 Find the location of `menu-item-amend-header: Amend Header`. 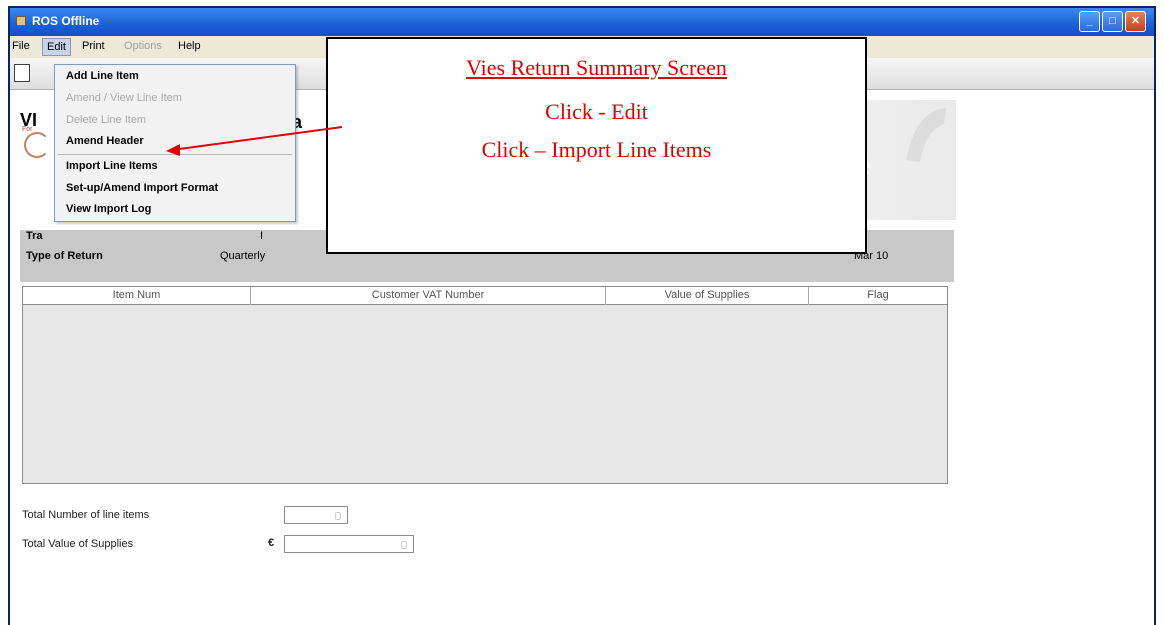

menu-item-amend-header: Amend Header is located at coordinates (105, 141).